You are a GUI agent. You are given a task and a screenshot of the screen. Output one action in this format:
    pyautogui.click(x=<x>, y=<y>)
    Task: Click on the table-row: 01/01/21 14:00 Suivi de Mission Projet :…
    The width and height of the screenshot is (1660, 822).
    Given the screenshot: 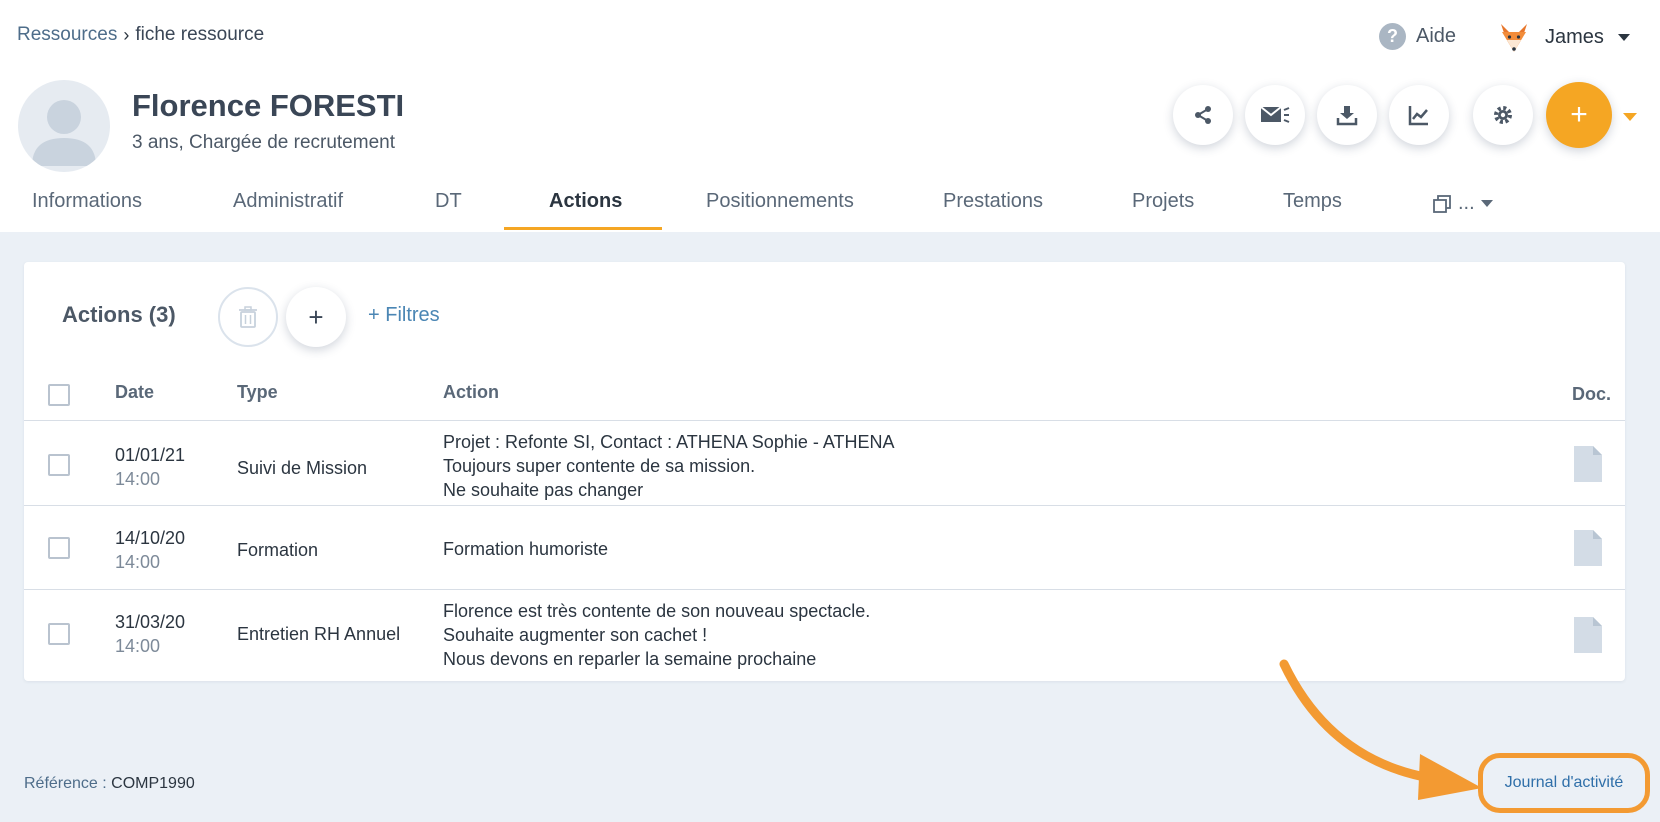 What is the action you would take?
    pyautogui.click(x=824, y=463)
    